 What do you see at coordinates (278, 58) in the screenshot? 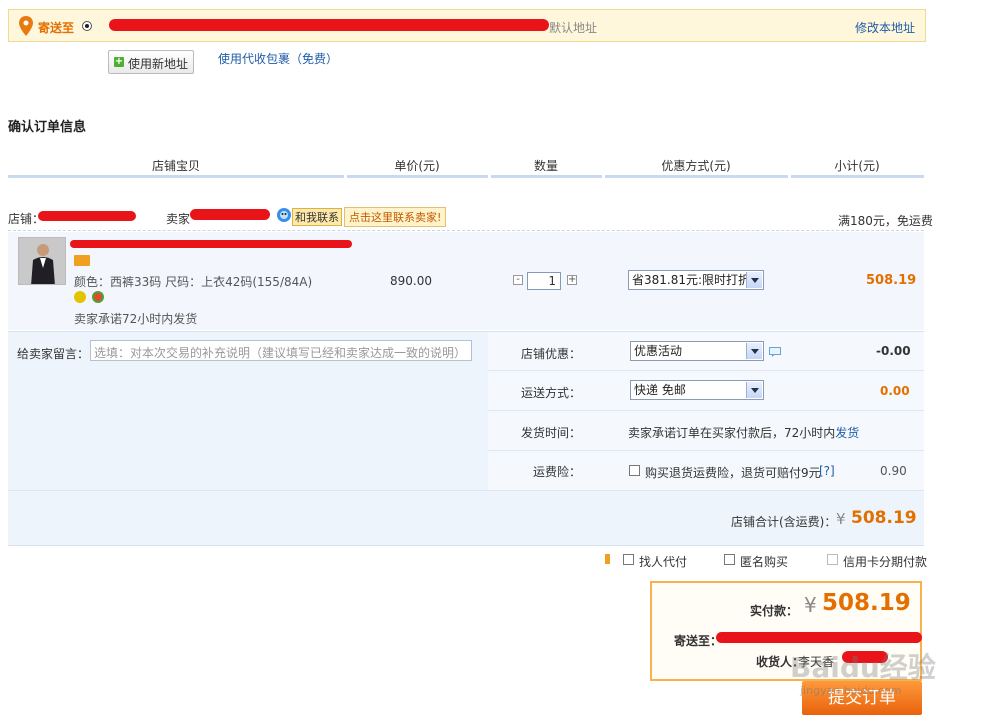
I see `pickup-service-link: 使用代收包裹（免费）` at bounding box center [278, 58].